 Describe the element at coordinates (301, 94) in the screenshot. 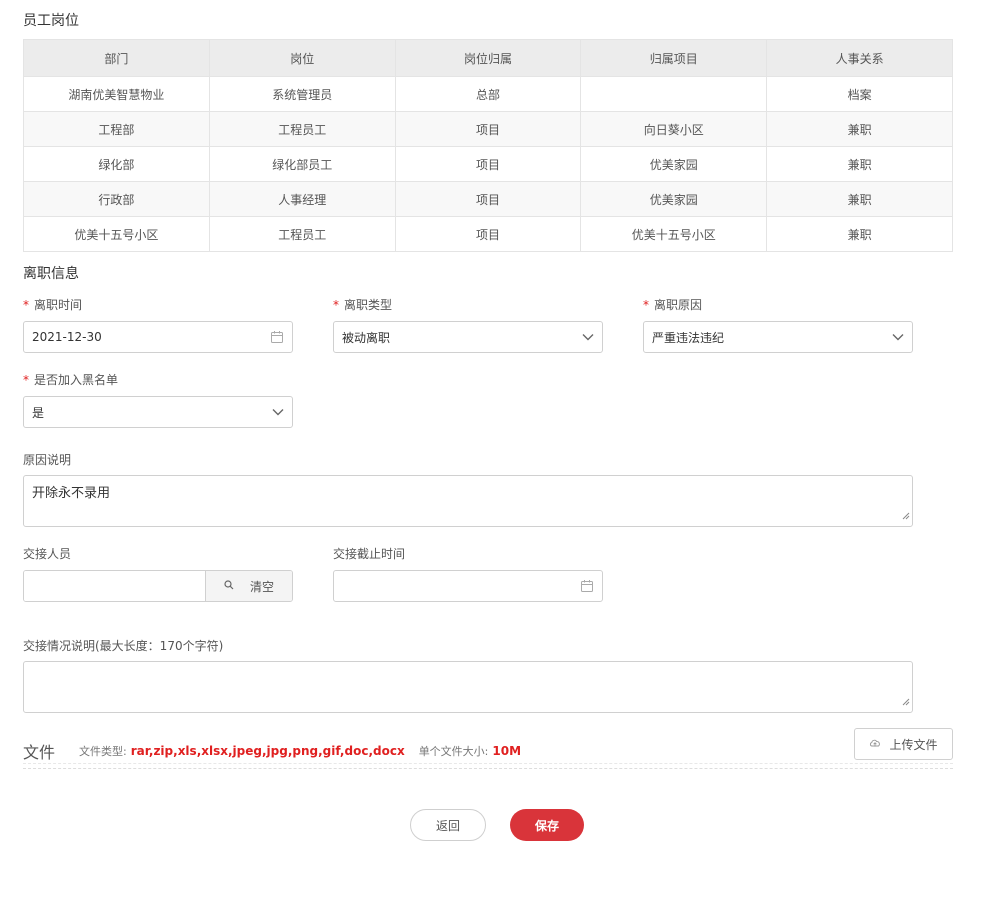

I see `table-cell: 系统管理员` at that location.